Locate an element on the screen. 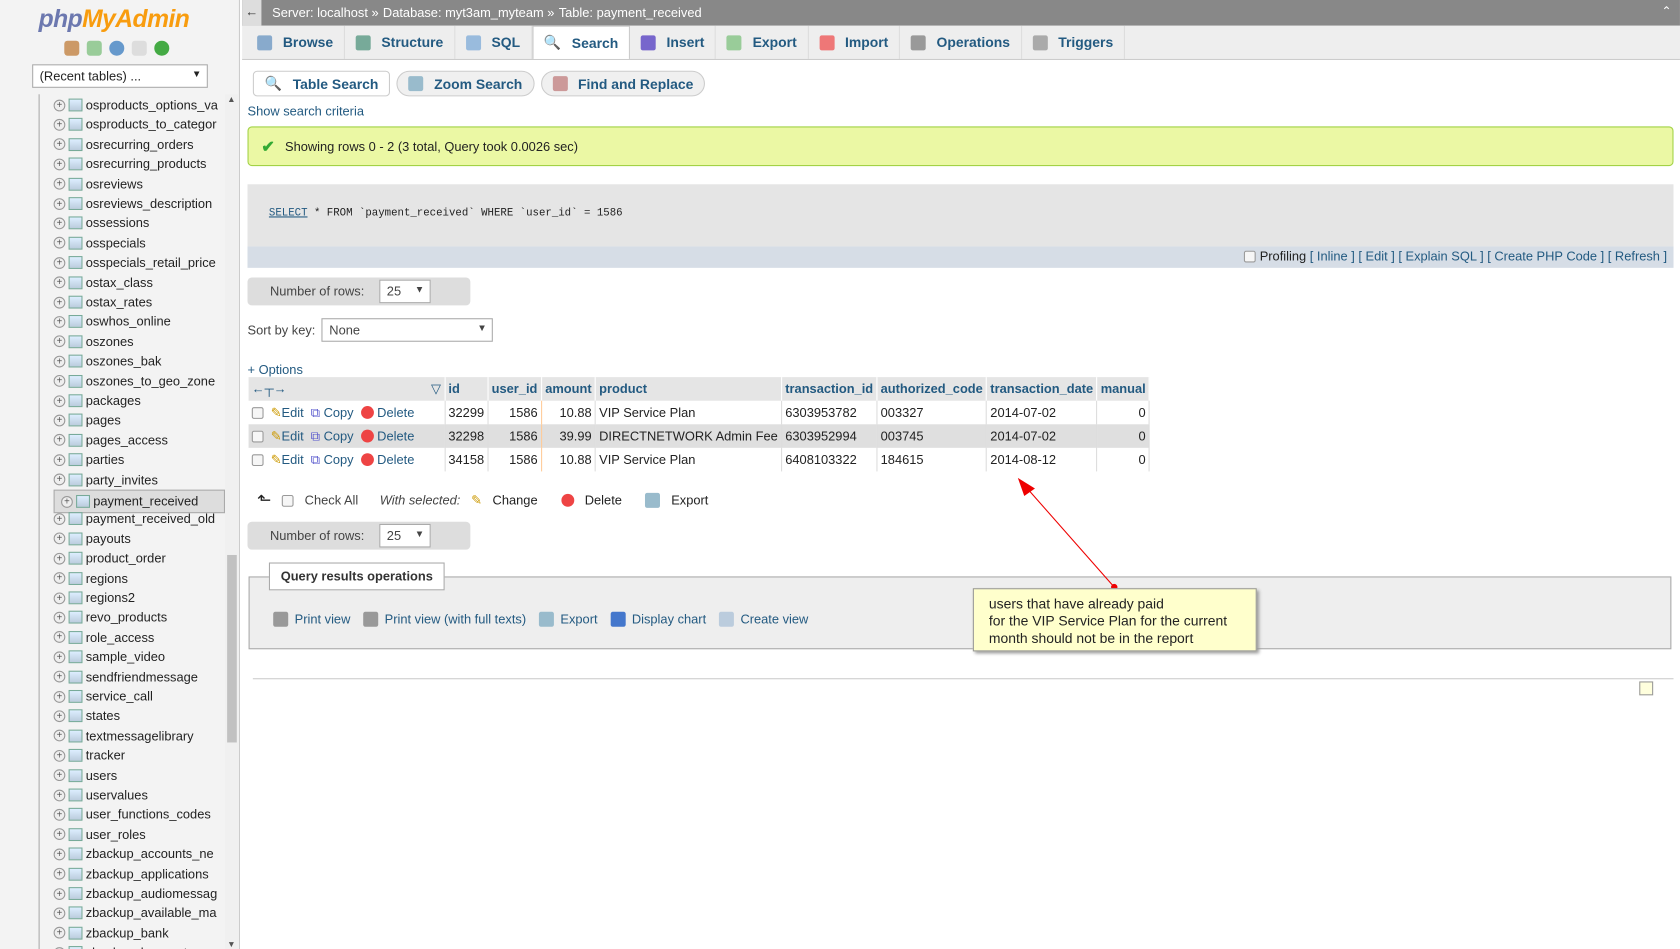 The image size is (1680, 949). inline-link: [ Inline ] is located at coordinates (1332, 256).